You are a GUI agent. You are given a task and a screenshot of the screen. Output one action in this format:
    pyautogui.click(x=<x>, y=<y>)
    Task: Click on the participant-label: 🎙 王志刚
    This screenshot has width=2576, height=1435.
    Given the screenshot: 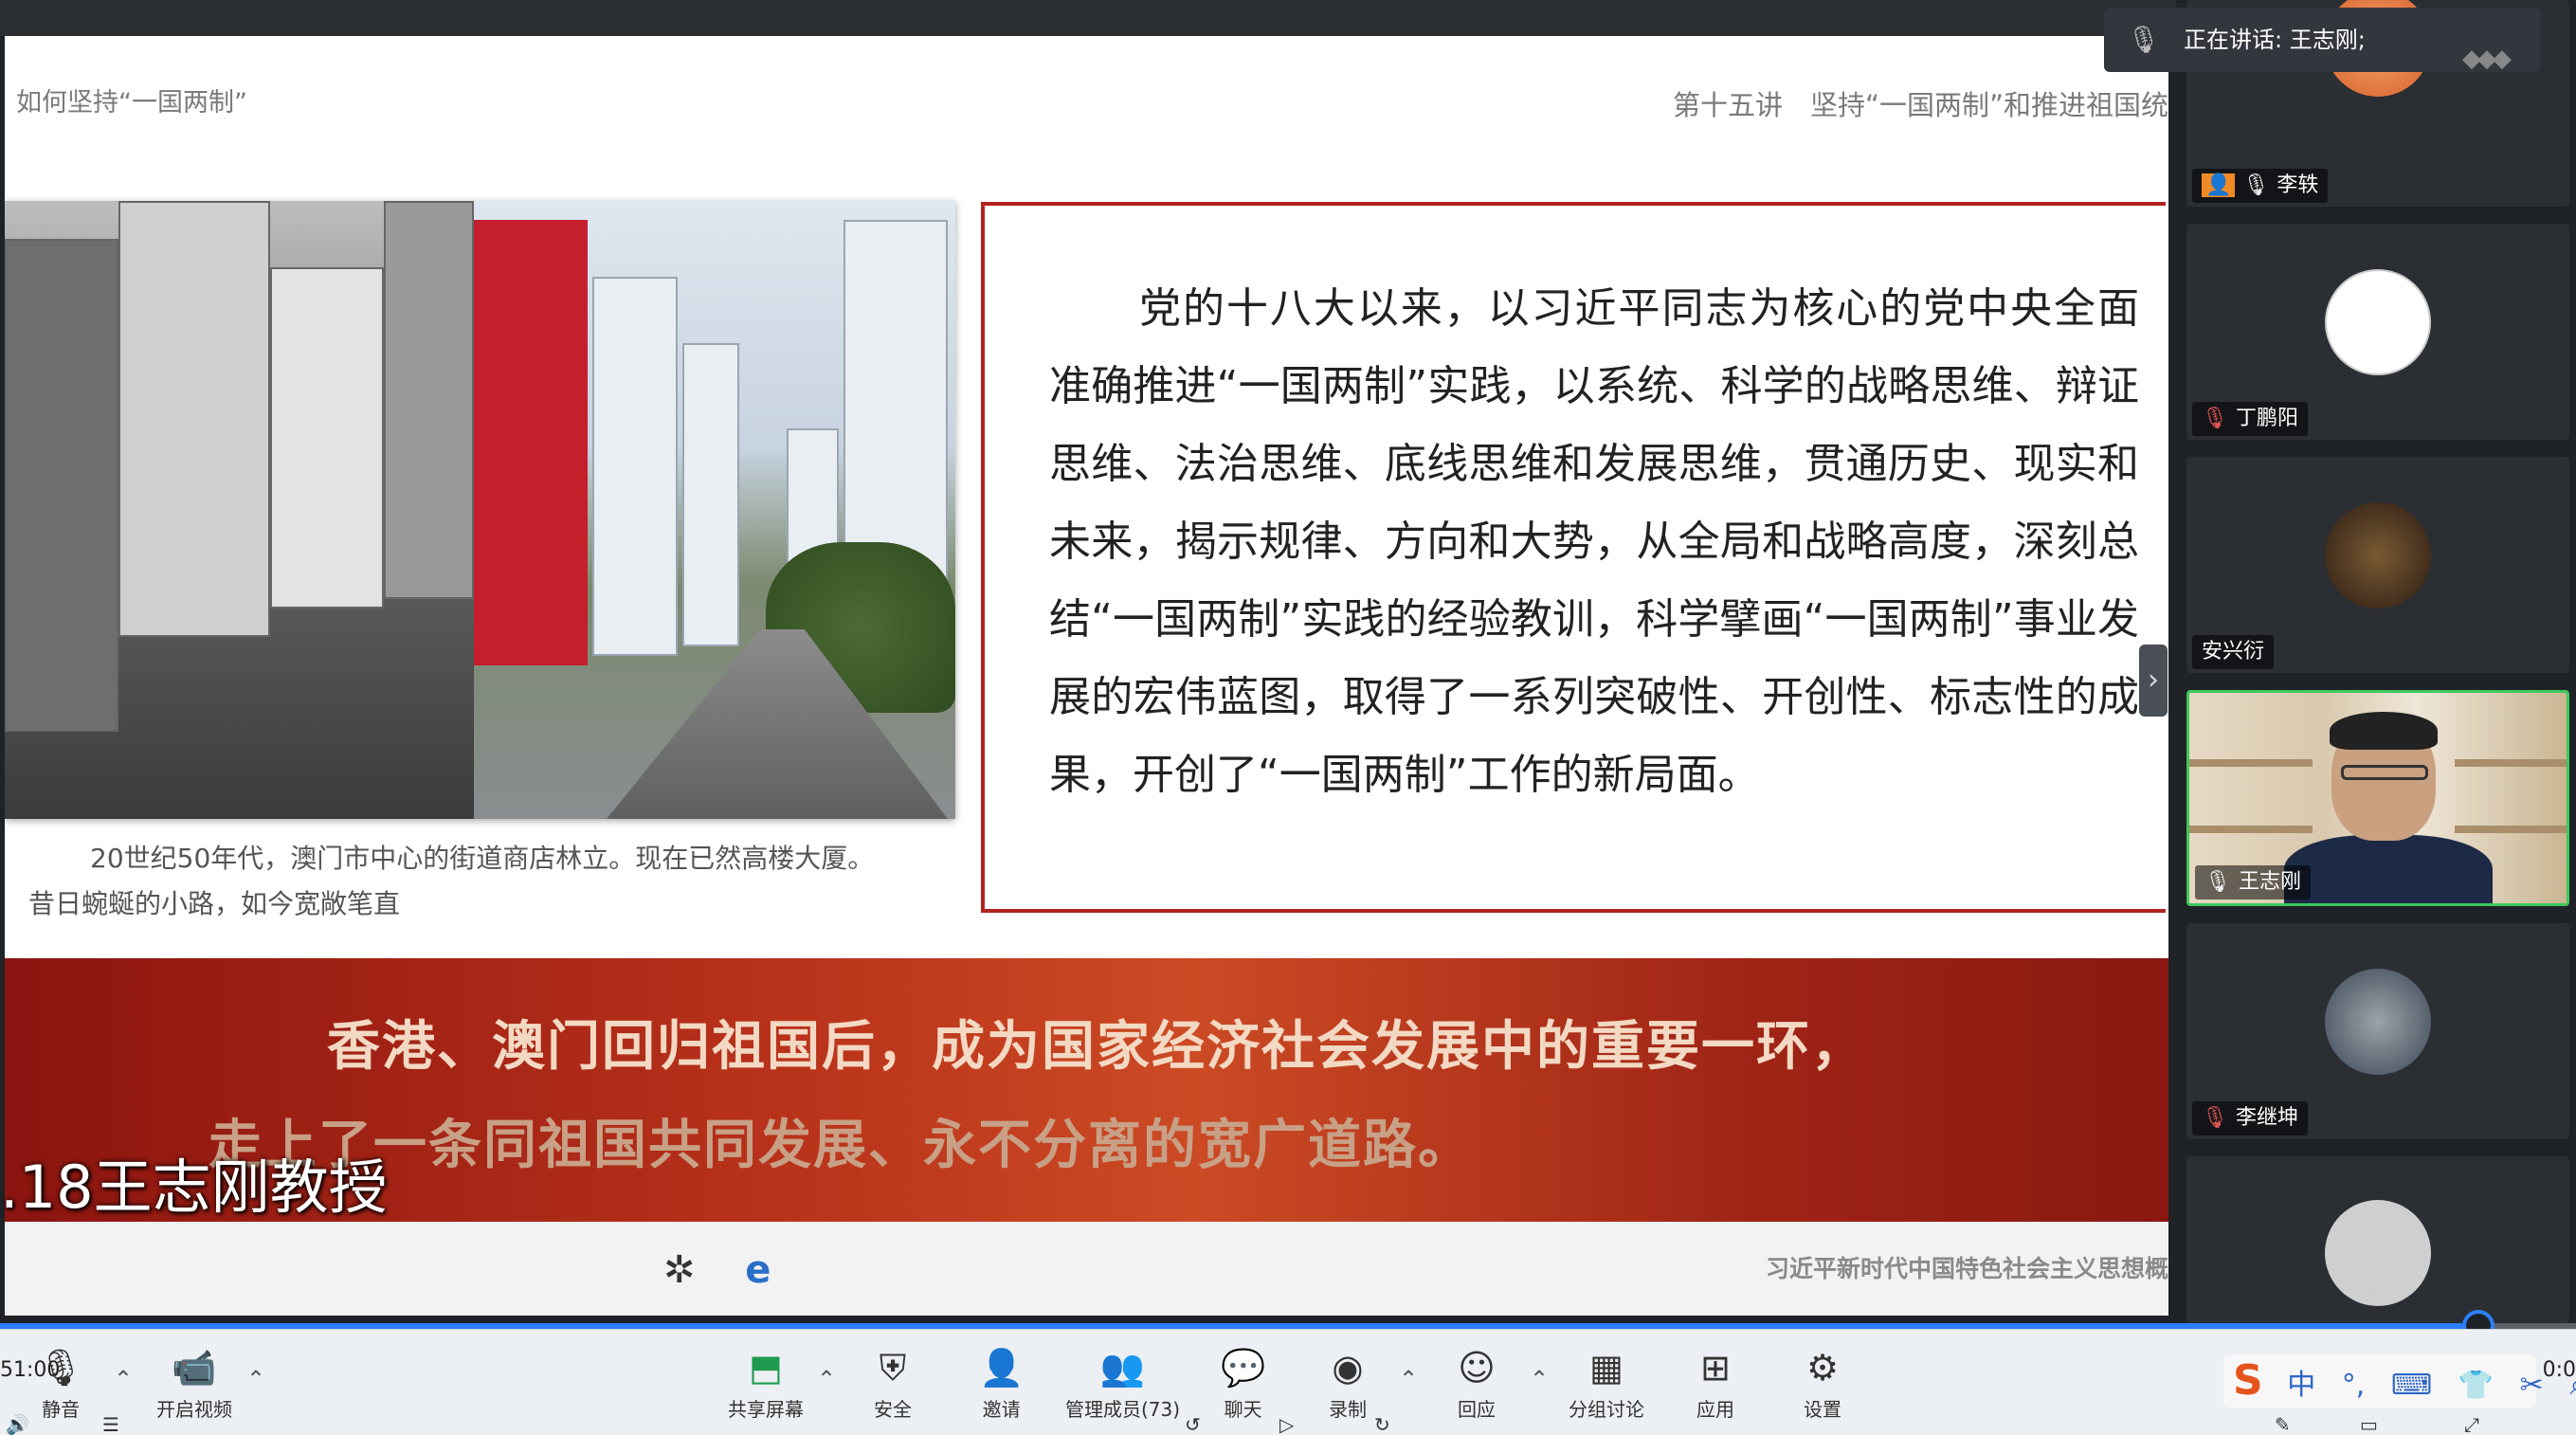 What is the action you would take?
    pyautogui.click(x=2253, y=882)
    